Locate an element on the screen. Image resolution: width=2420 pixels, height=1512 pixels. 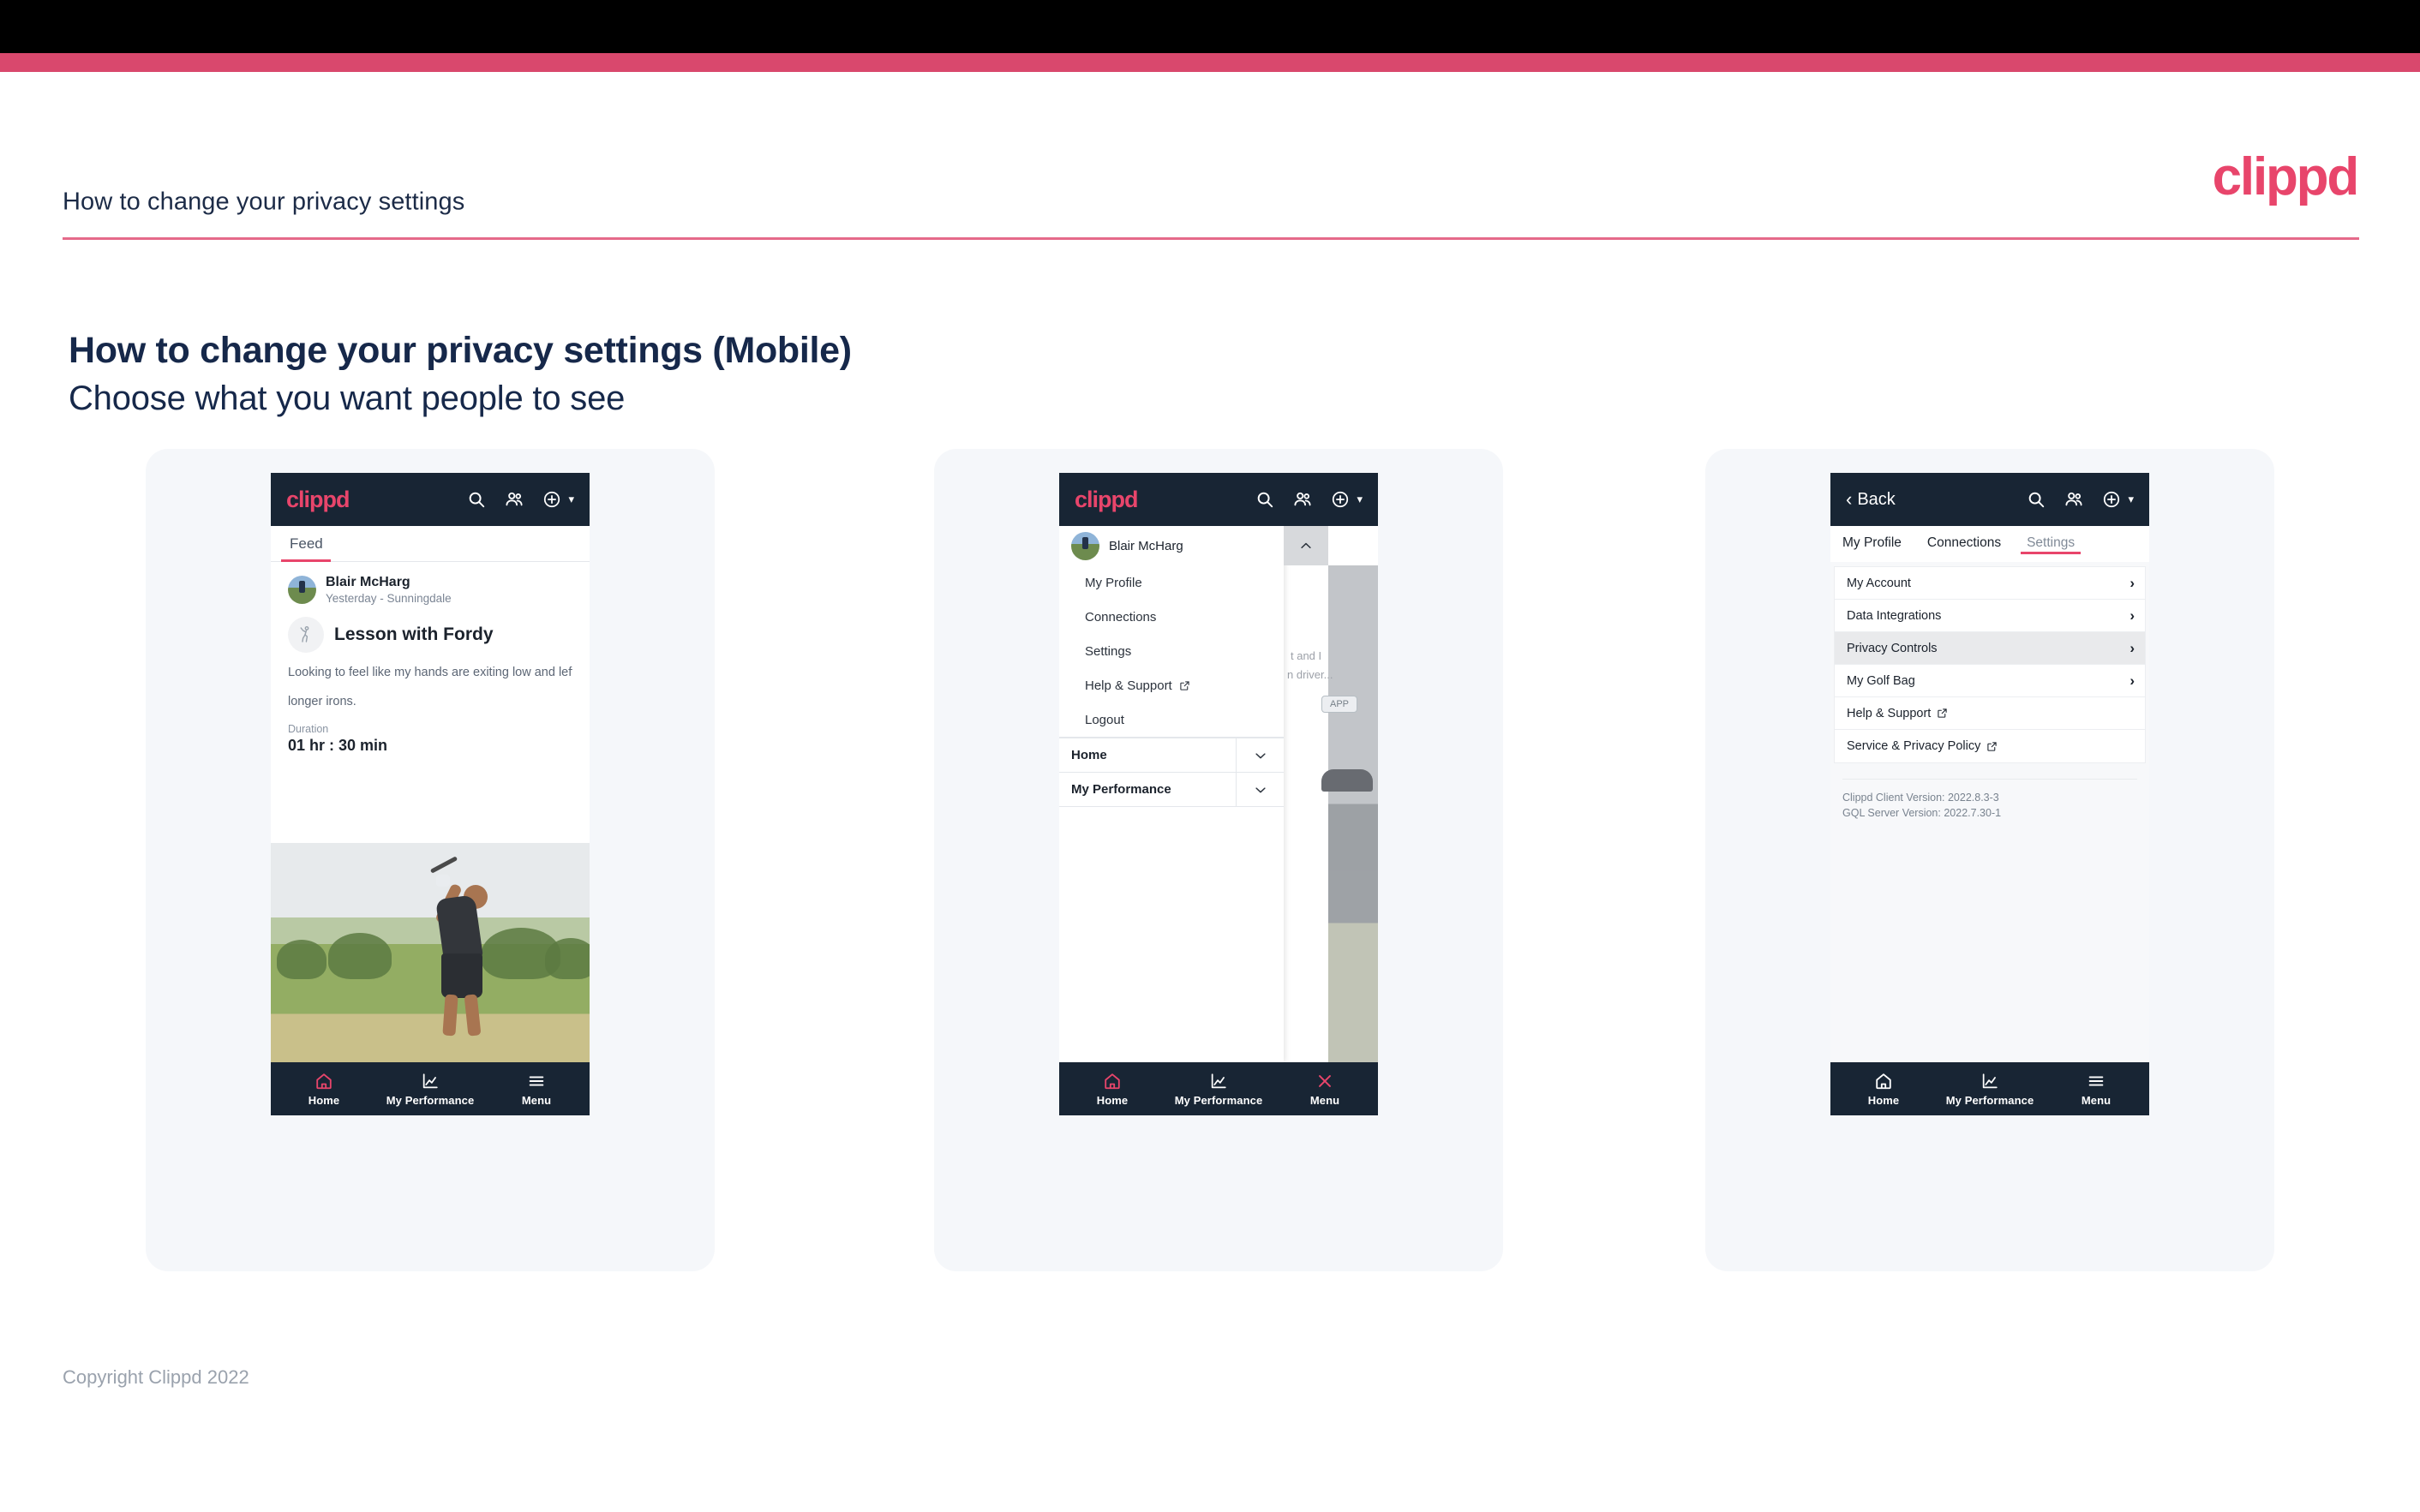
header-divider is located at coordinates (1211, 238).